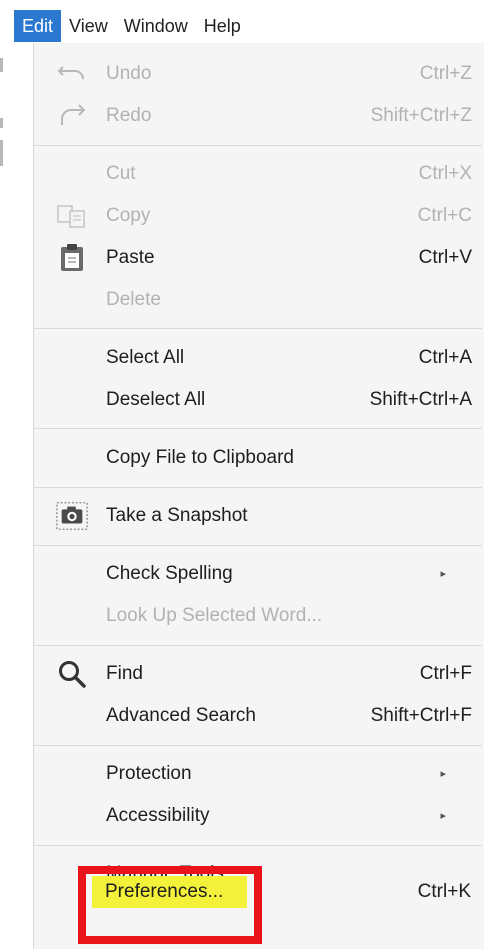 This screenshot has width=484, height=949. I want to click on copy-label: Copy, so click(128, 215).